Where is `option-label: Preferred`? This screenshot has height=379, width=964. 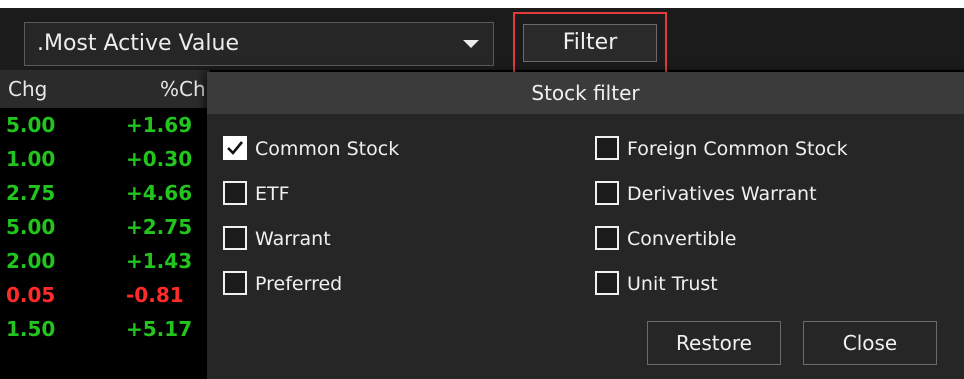
option-label: Preferred is located at coordinates (299, 284).